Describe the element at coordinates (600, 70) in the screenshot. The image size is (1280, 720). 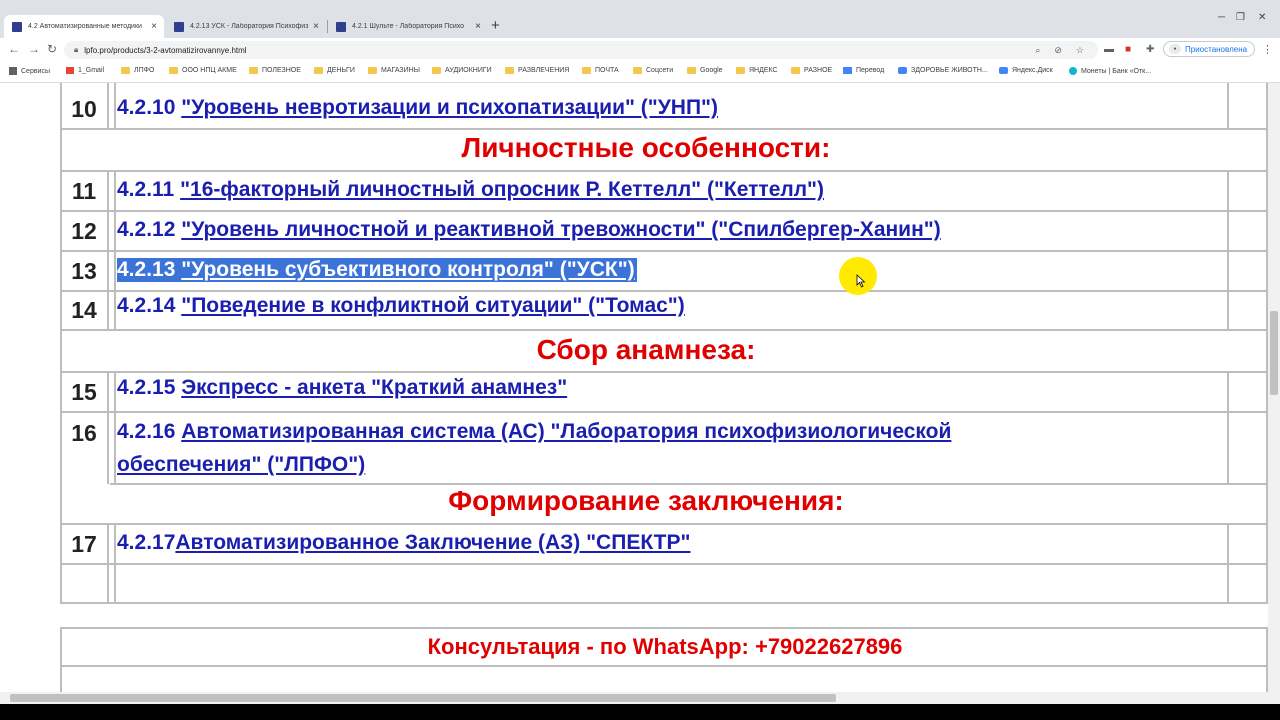
I see `bookmark-item: ПОЧТА` at that location.